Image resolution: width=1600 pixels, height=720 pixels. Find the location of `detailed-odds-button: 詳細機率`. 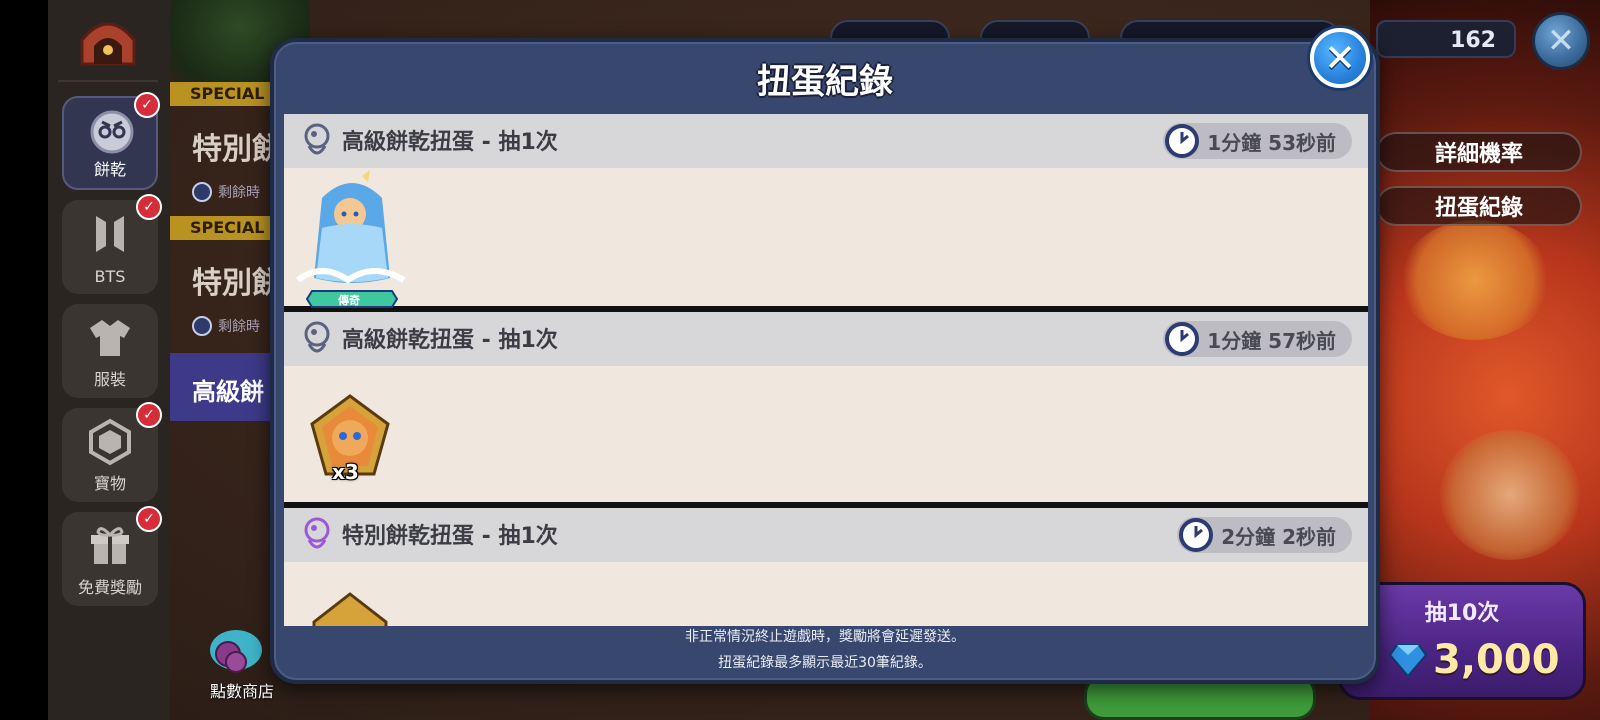

detailed-odds-button: 詳細機率 is located at coordinates (1479, 152).